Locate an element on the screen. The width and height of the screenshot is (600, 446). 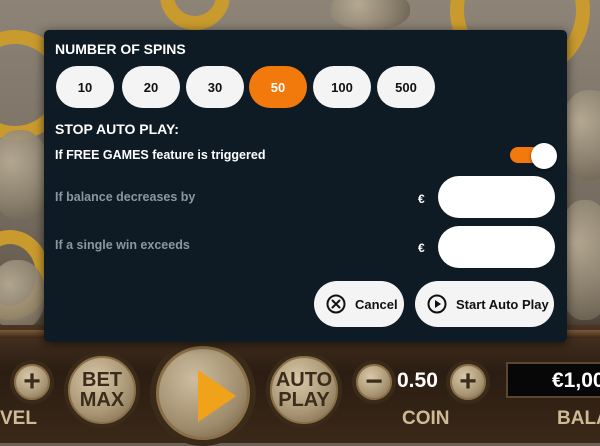
bet-max-label-line2: MAX is located at coordinates (102, 400).